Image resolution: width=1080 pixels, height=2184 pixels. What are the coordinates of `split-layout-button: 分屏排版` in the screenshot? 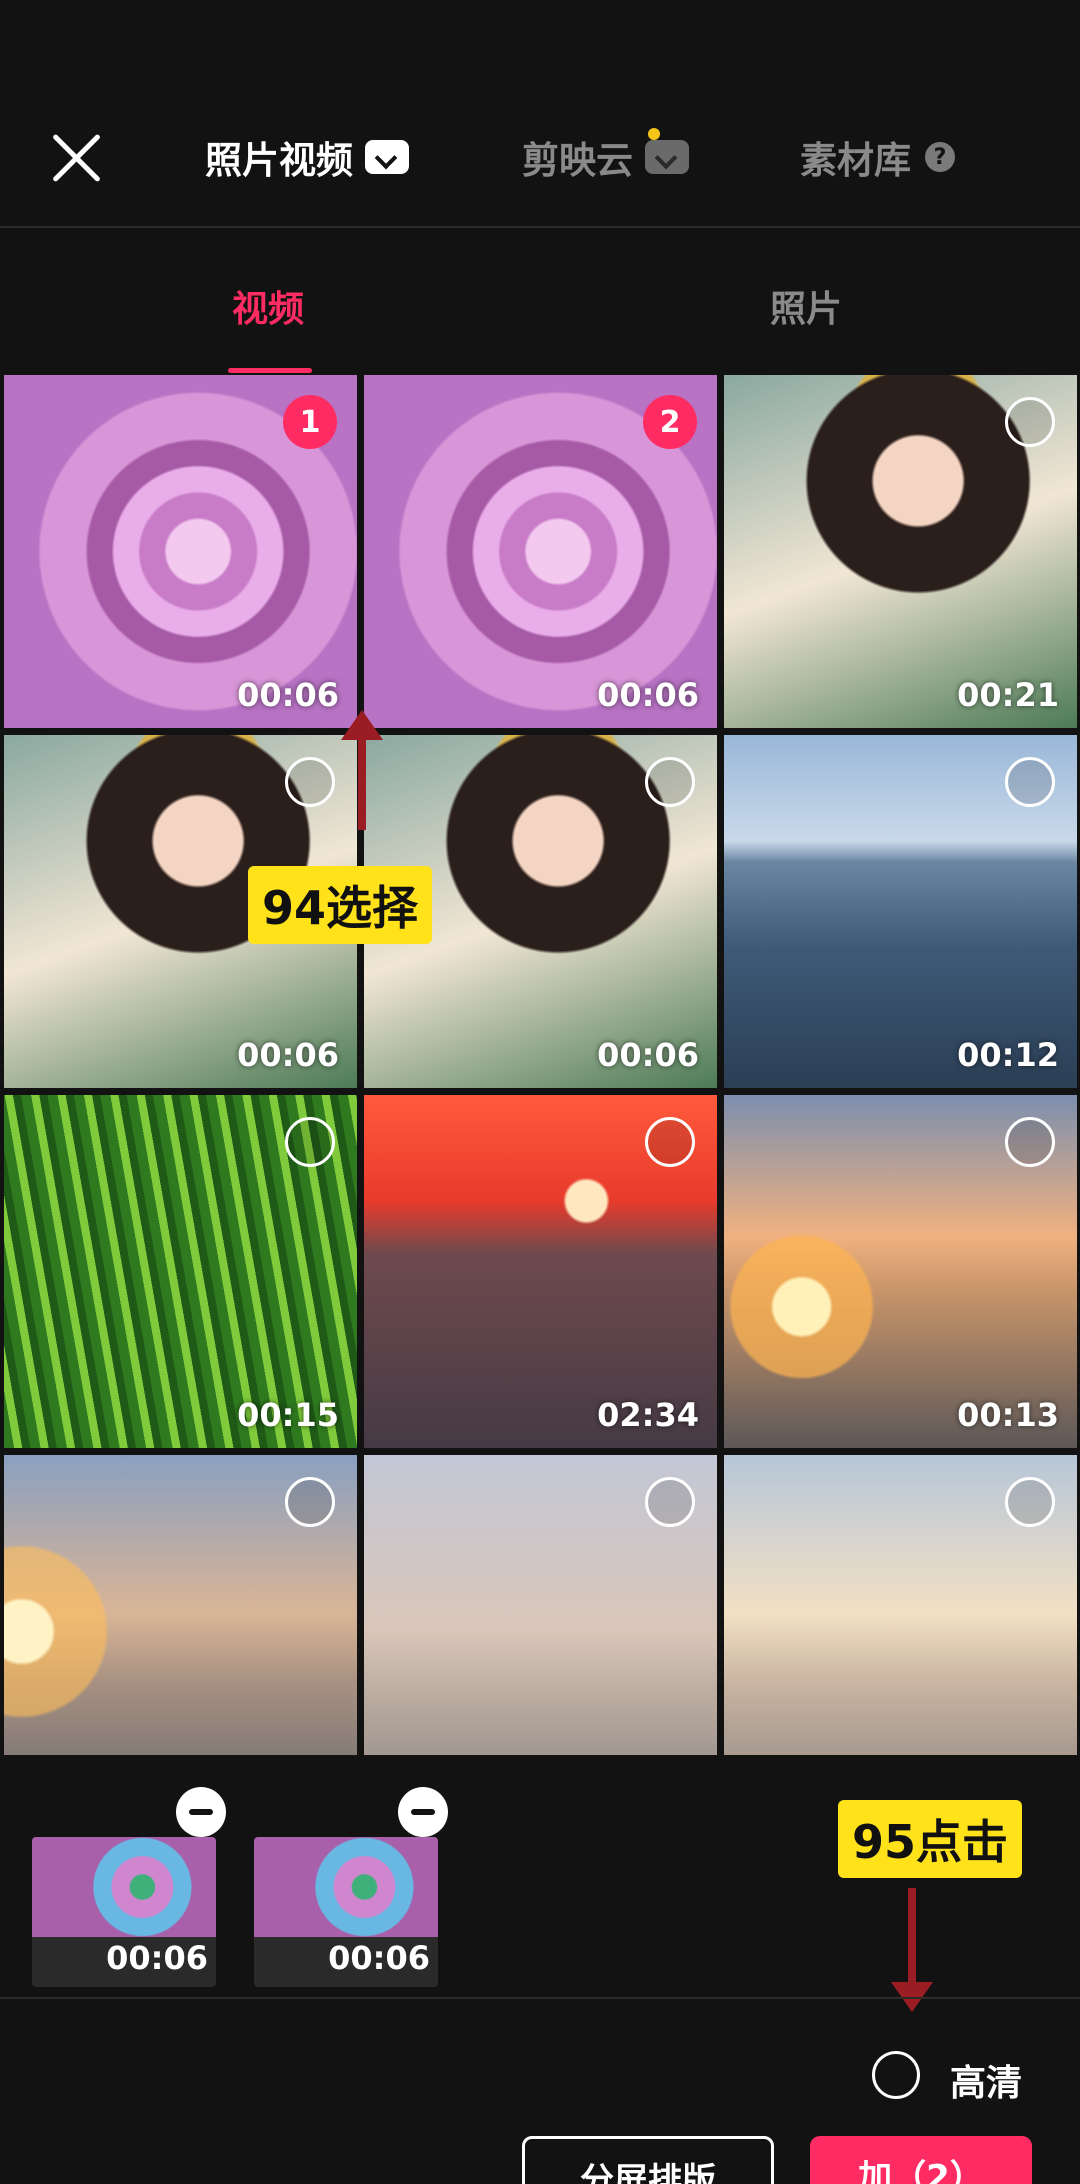 It's located at (648, 2160).